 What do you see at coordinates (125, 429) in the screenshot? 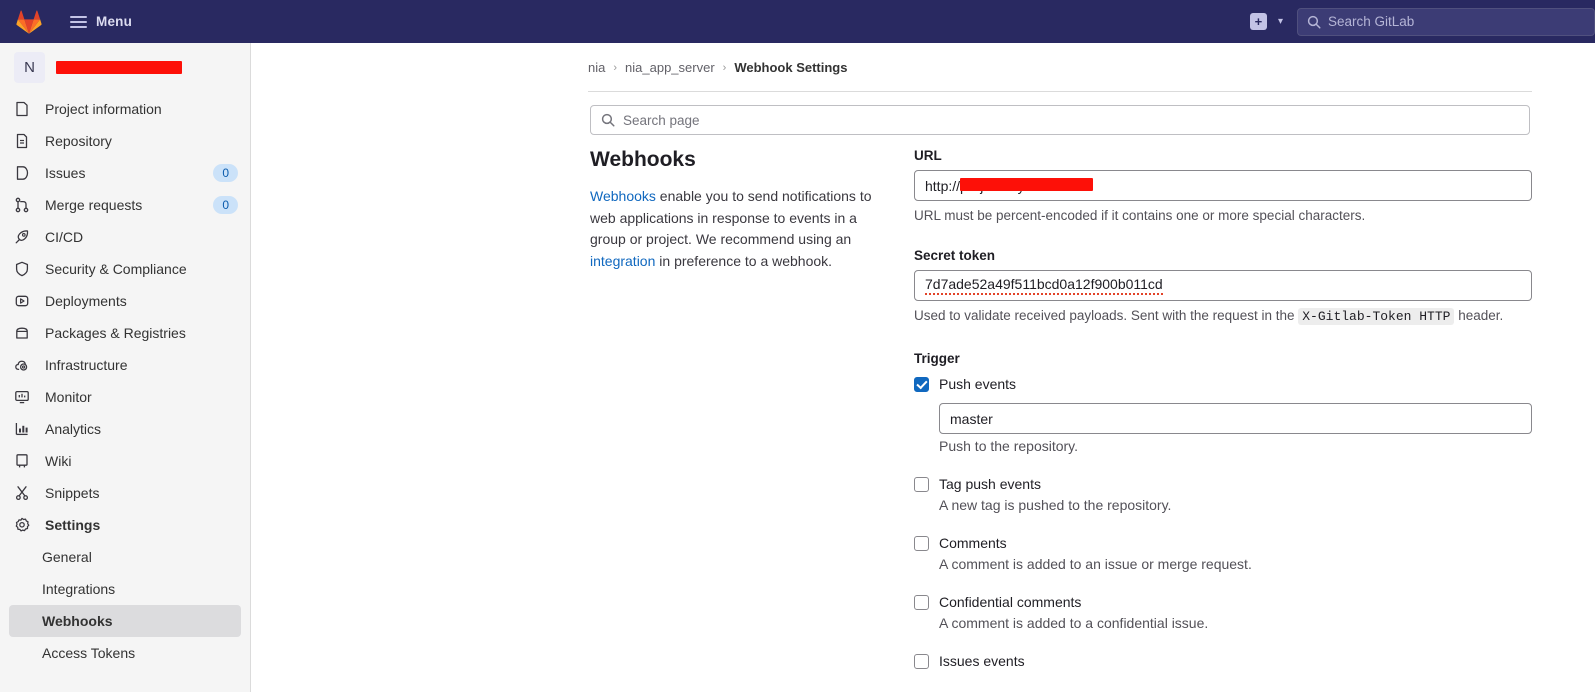
I see `sidebar-item-analytics: Analytics` at bounding box center [125, 429].